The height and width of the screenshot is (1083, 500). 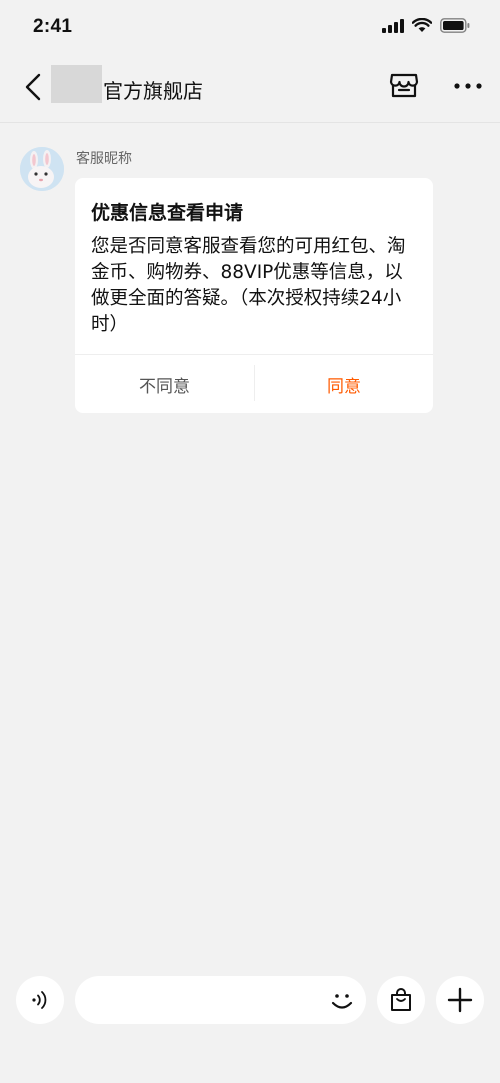 I want to click on agent-avatar, so click(x=42, y=169).